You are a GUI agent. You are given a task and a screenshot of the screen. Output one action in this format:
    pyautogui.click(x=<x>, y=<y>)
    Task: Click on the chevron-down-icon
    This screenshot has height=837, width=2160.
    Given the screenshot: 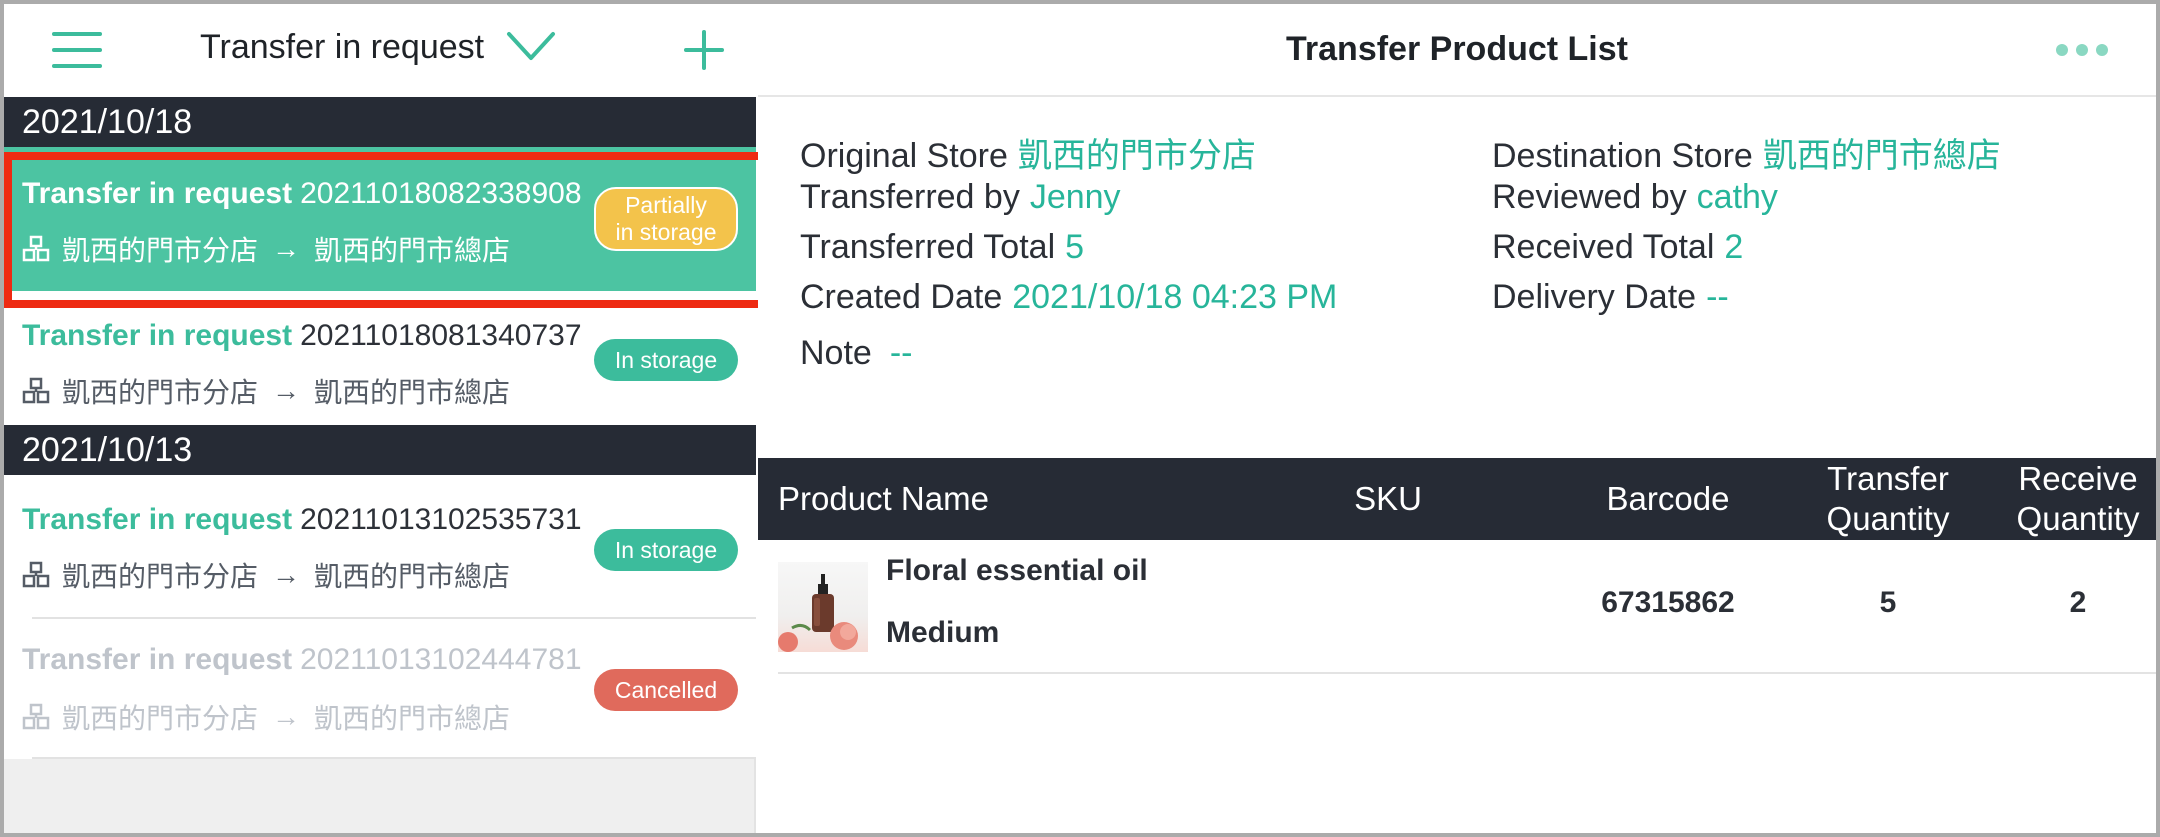 What is the action you would take?
    pyautogui.click(x=531, y=46)
    